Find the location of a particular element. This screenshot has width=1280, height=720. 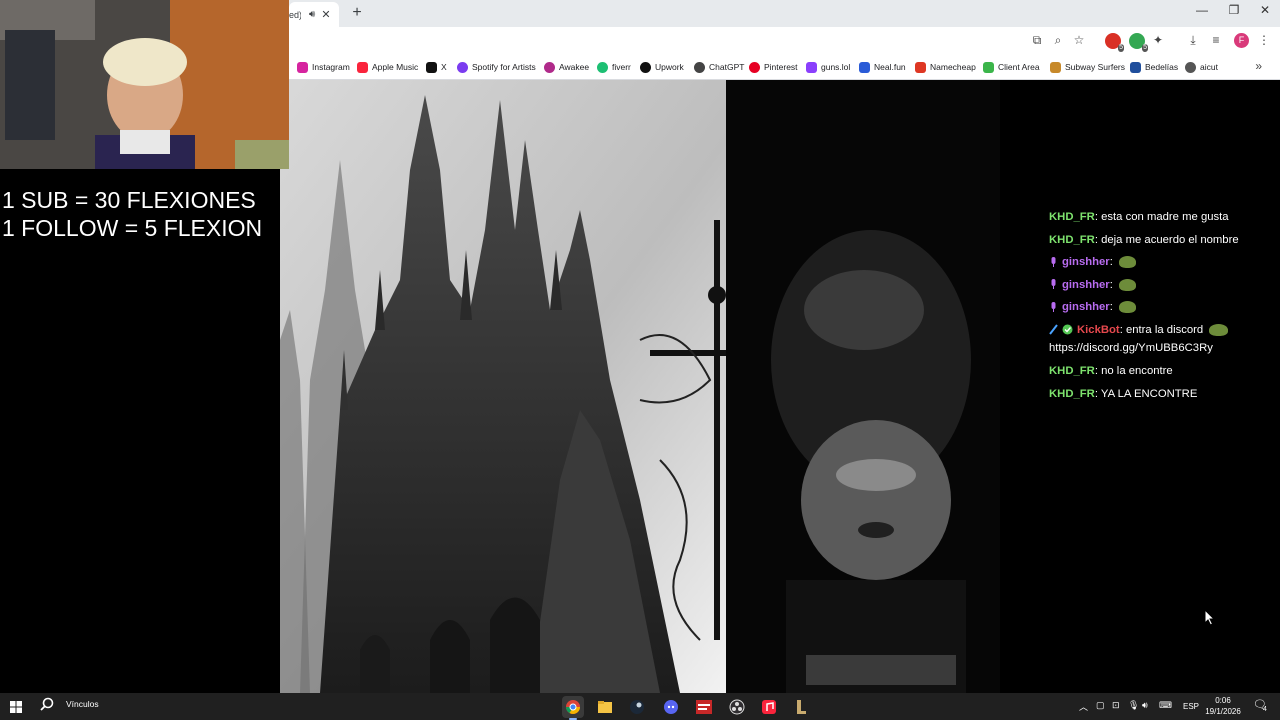

clock-time: 0:06 is located at coordinates (1223, 700).